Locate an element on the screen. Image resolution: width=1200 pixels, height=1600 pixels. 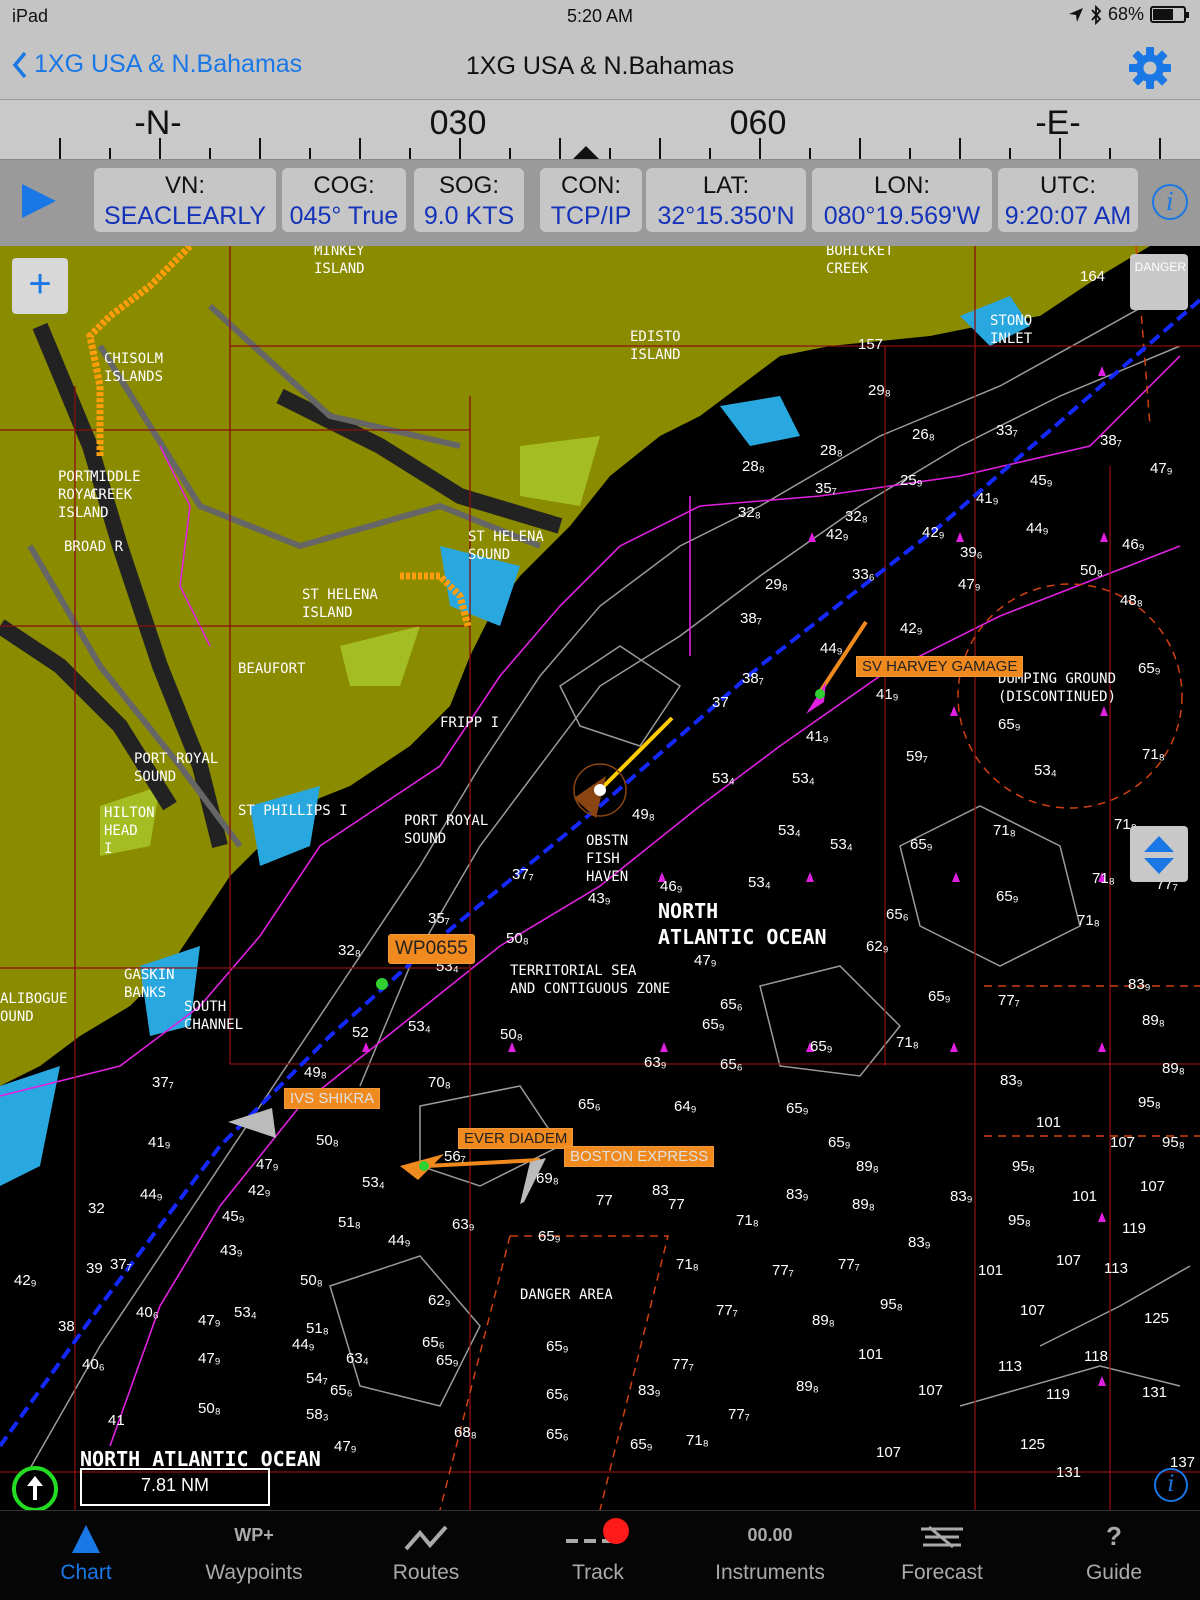
chart-scroll-toggle-button is located at coordinates (1159, 854).